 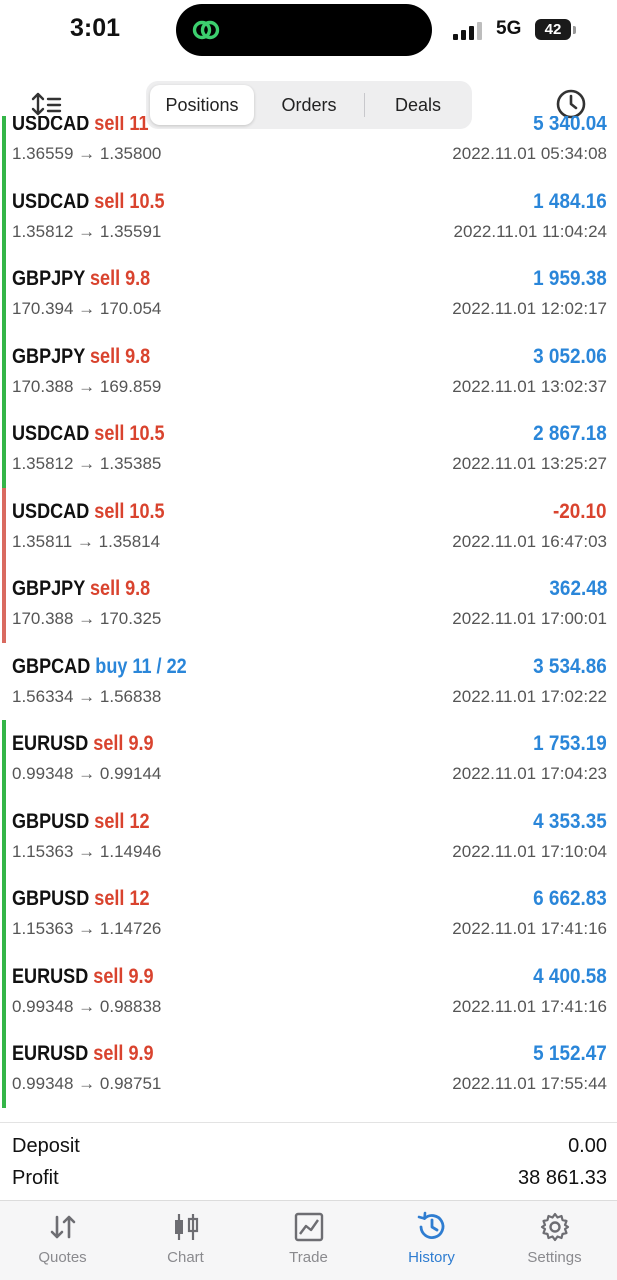 What do you see at coordinates (553, 29) in the screenshot?
I see `battery-icon: 42` at bounding box center [553, 29].